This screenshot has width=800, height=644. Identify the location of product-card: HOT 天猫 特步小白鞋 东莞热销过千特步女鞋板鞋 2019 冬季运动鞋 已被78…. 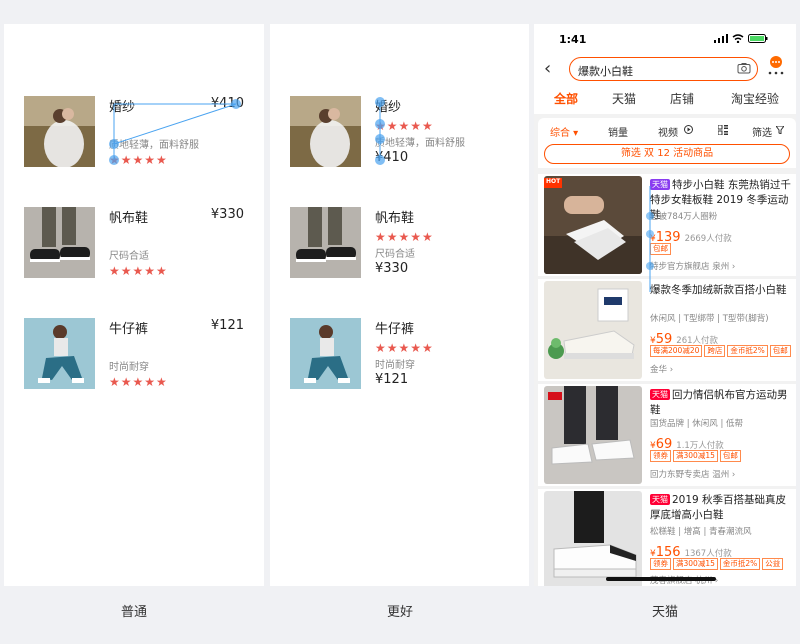
(667, 225).